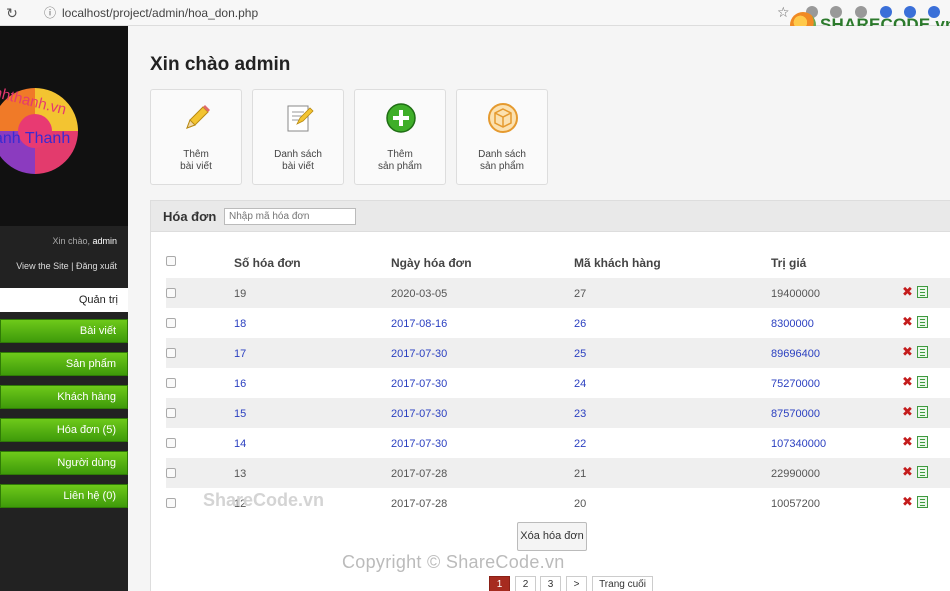 The width and height of the screenshot is (950, 591). Describe the element at coordinates (558, 473) in the screenshot. I see `table-row: 13 2017-07-28 21 22990000 ✖` at that location.